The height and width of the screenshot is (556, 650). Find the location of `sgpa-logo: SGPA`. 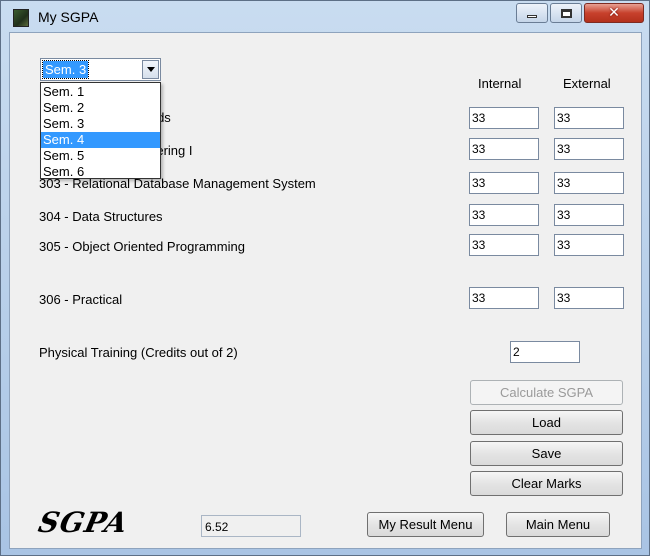

sgpa-logo: SGPA is located at coordinates (83, 522).